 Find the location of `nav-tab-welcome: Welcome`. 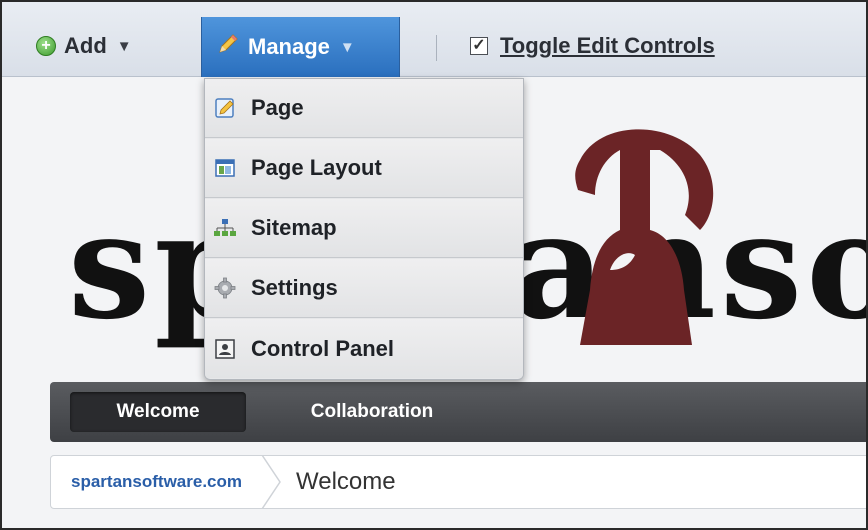

nav-tab-welcome: Welcome is located at coordinates (158, 412).